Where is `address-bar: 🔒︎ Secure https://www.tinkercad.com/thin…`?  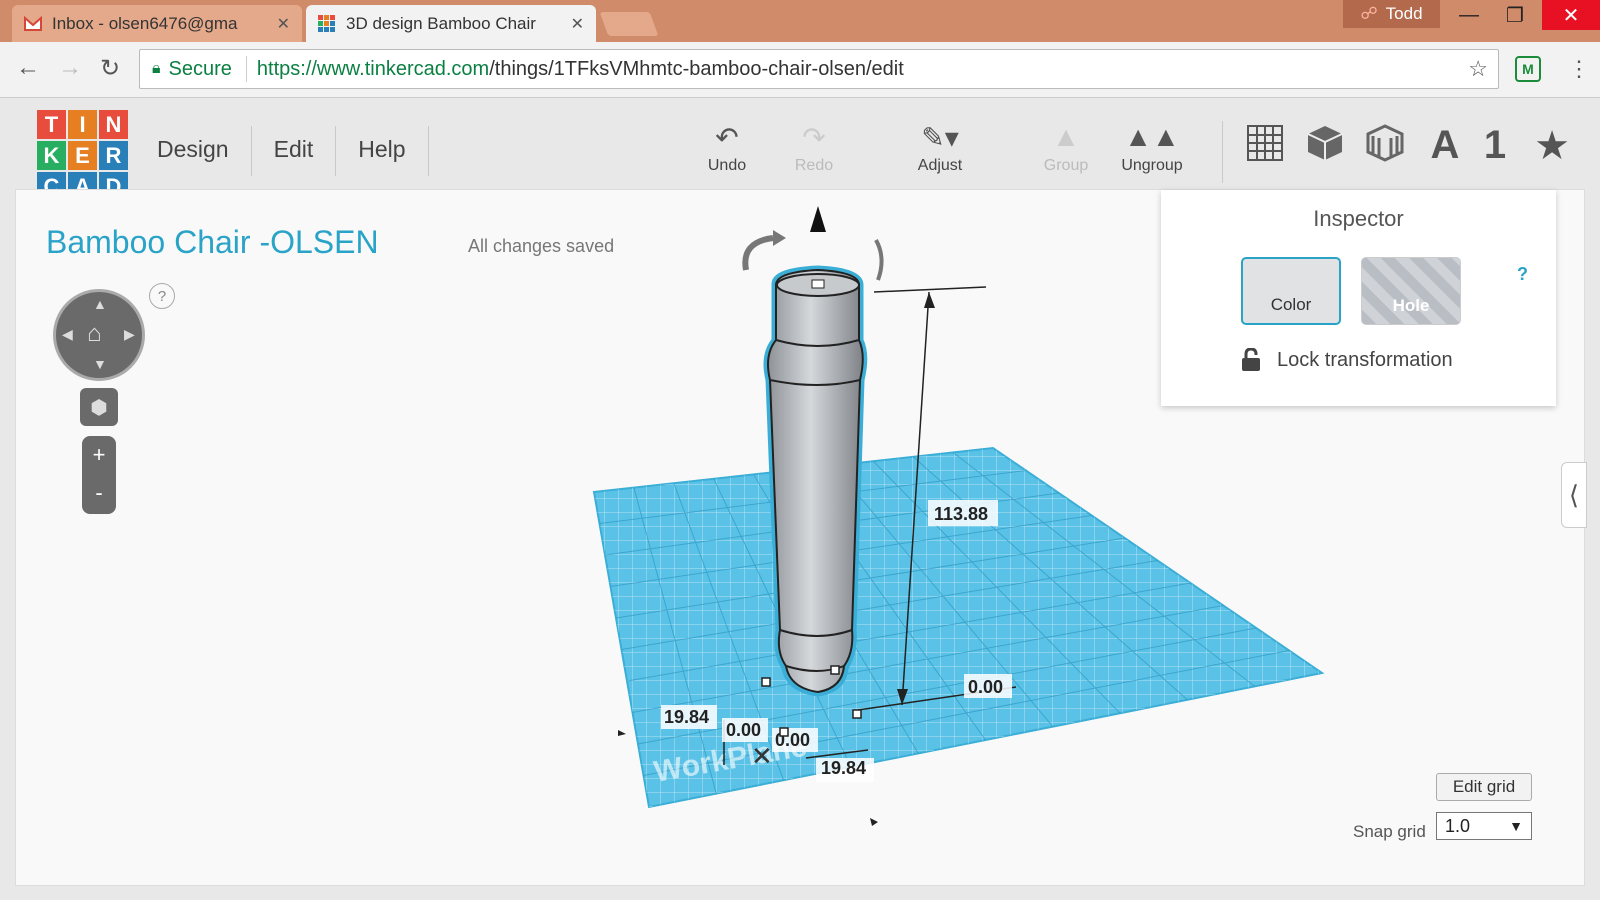
address-bar: 🔒︎ Secure https://www.tinkercad.com/thin… is located at coordinates (819, 69).